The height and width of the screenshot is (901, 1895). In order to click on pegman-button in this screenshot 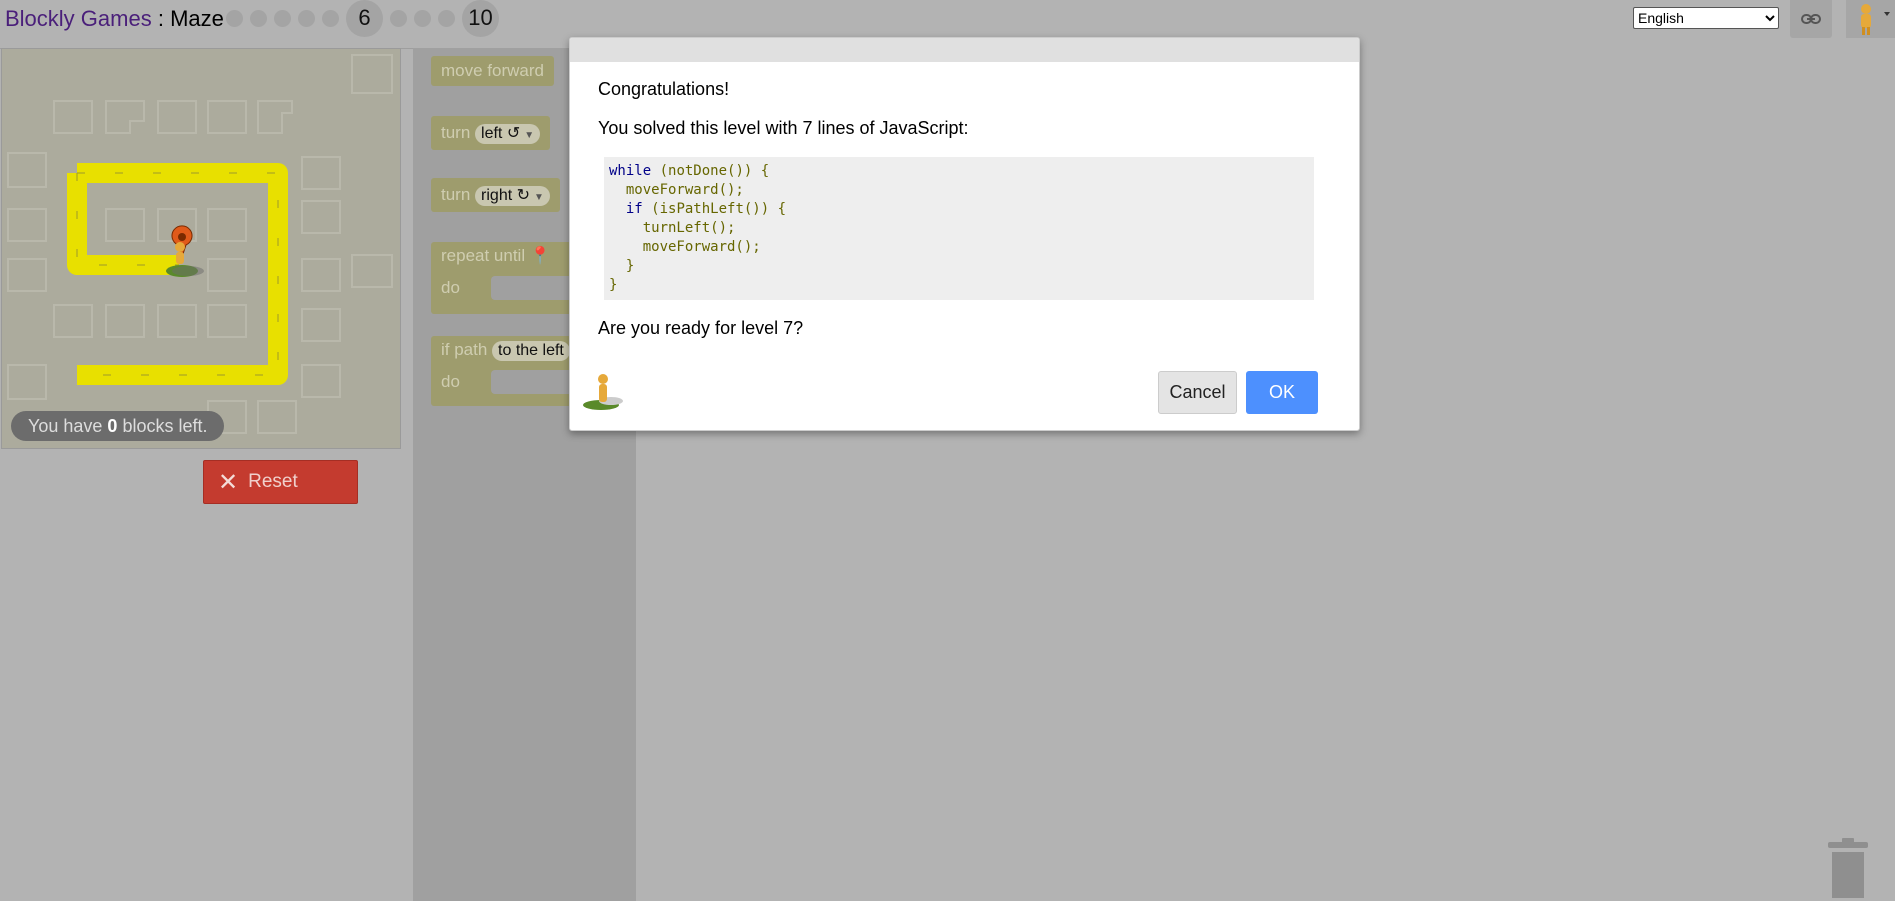, I will do `click(1870, 19)`.